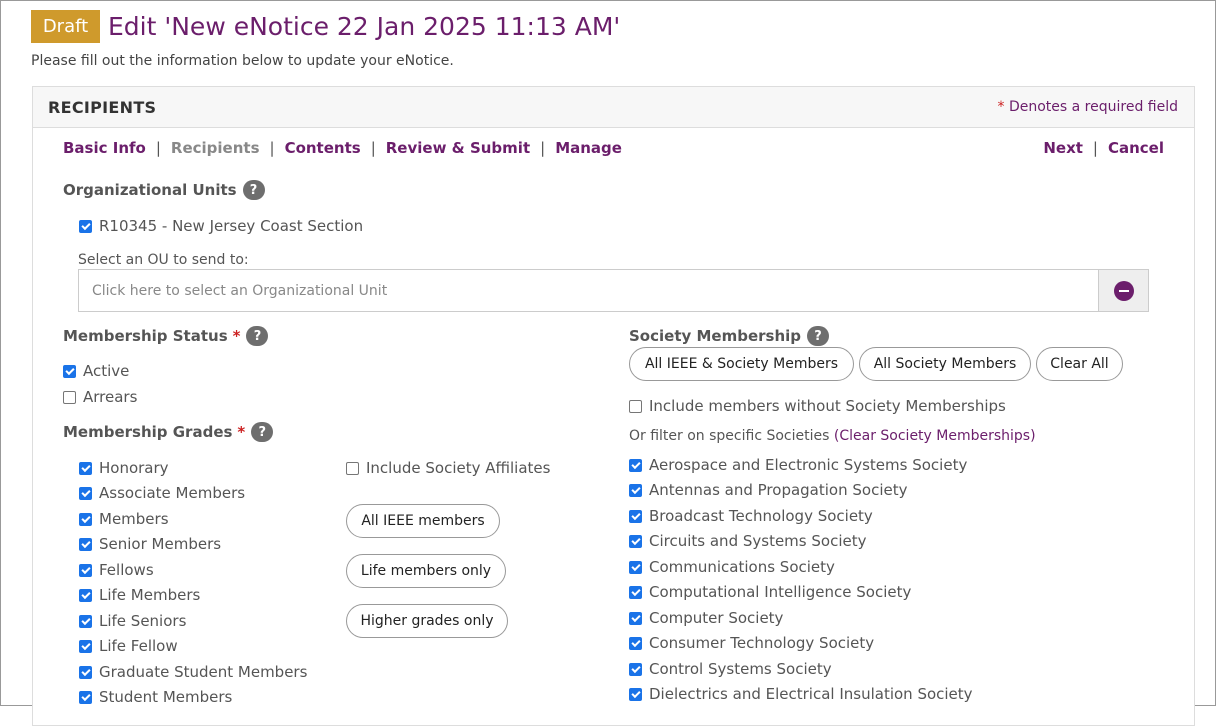 This screenshot has width=1216, height=726. I want to click on org-units-help-icon: ?, so click(253, 190).